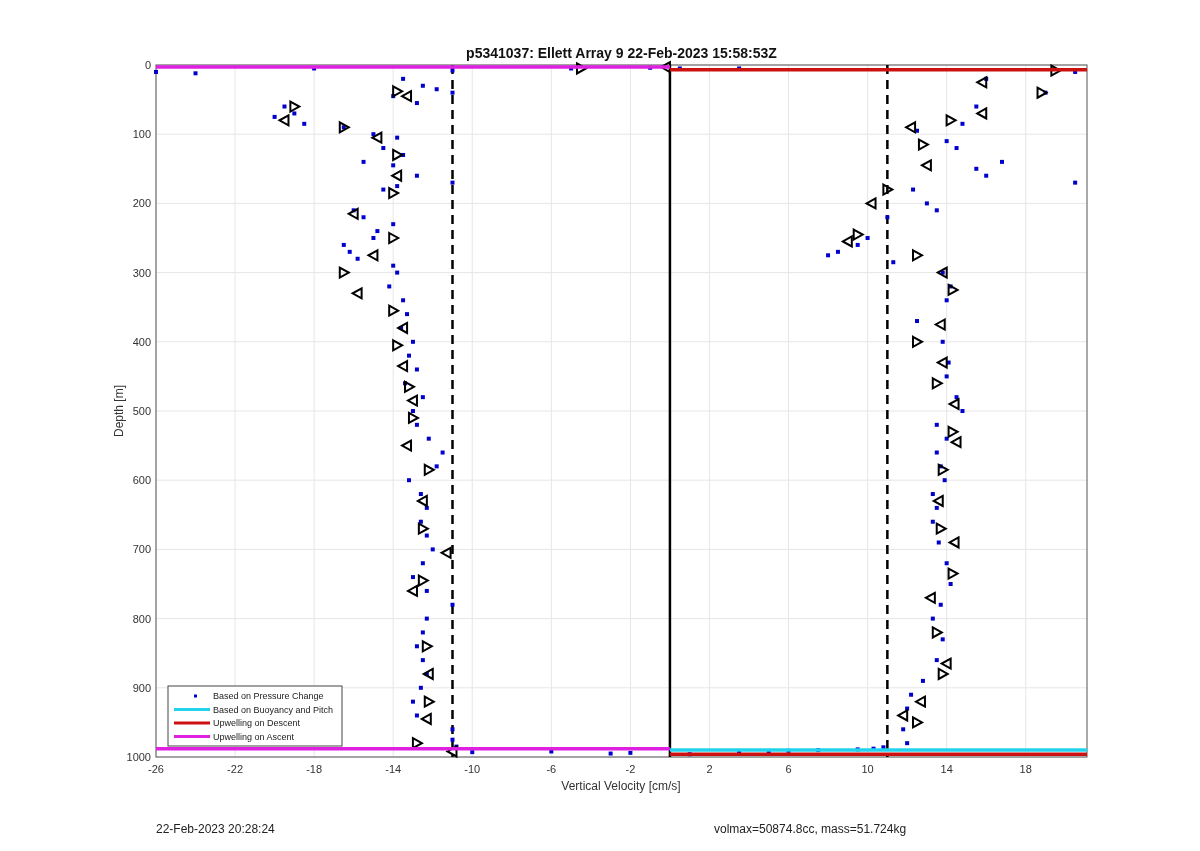 This screenshot has height=851, width=1200. I want to click on y-tick-label: 300, so click(141, 272).